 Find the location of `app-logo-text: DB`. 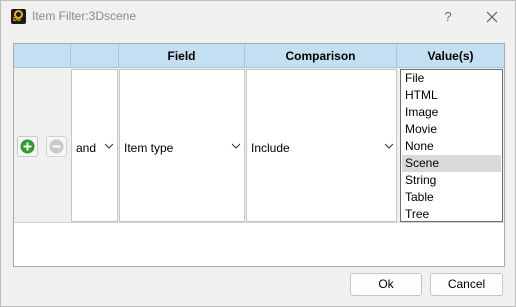

app-logo-text: DB is located at coordinates (17, 20).